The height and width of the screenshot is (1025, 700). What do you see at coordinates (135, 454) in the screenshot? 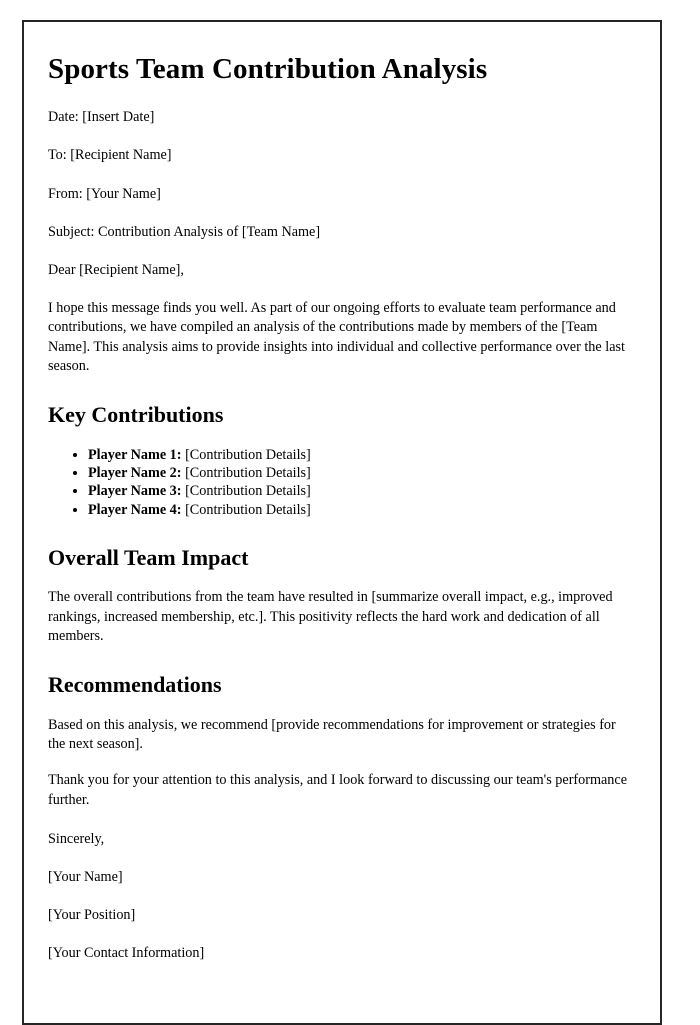
I see `player-name-label: Player Name 1:` at bounding box center [135, 454].